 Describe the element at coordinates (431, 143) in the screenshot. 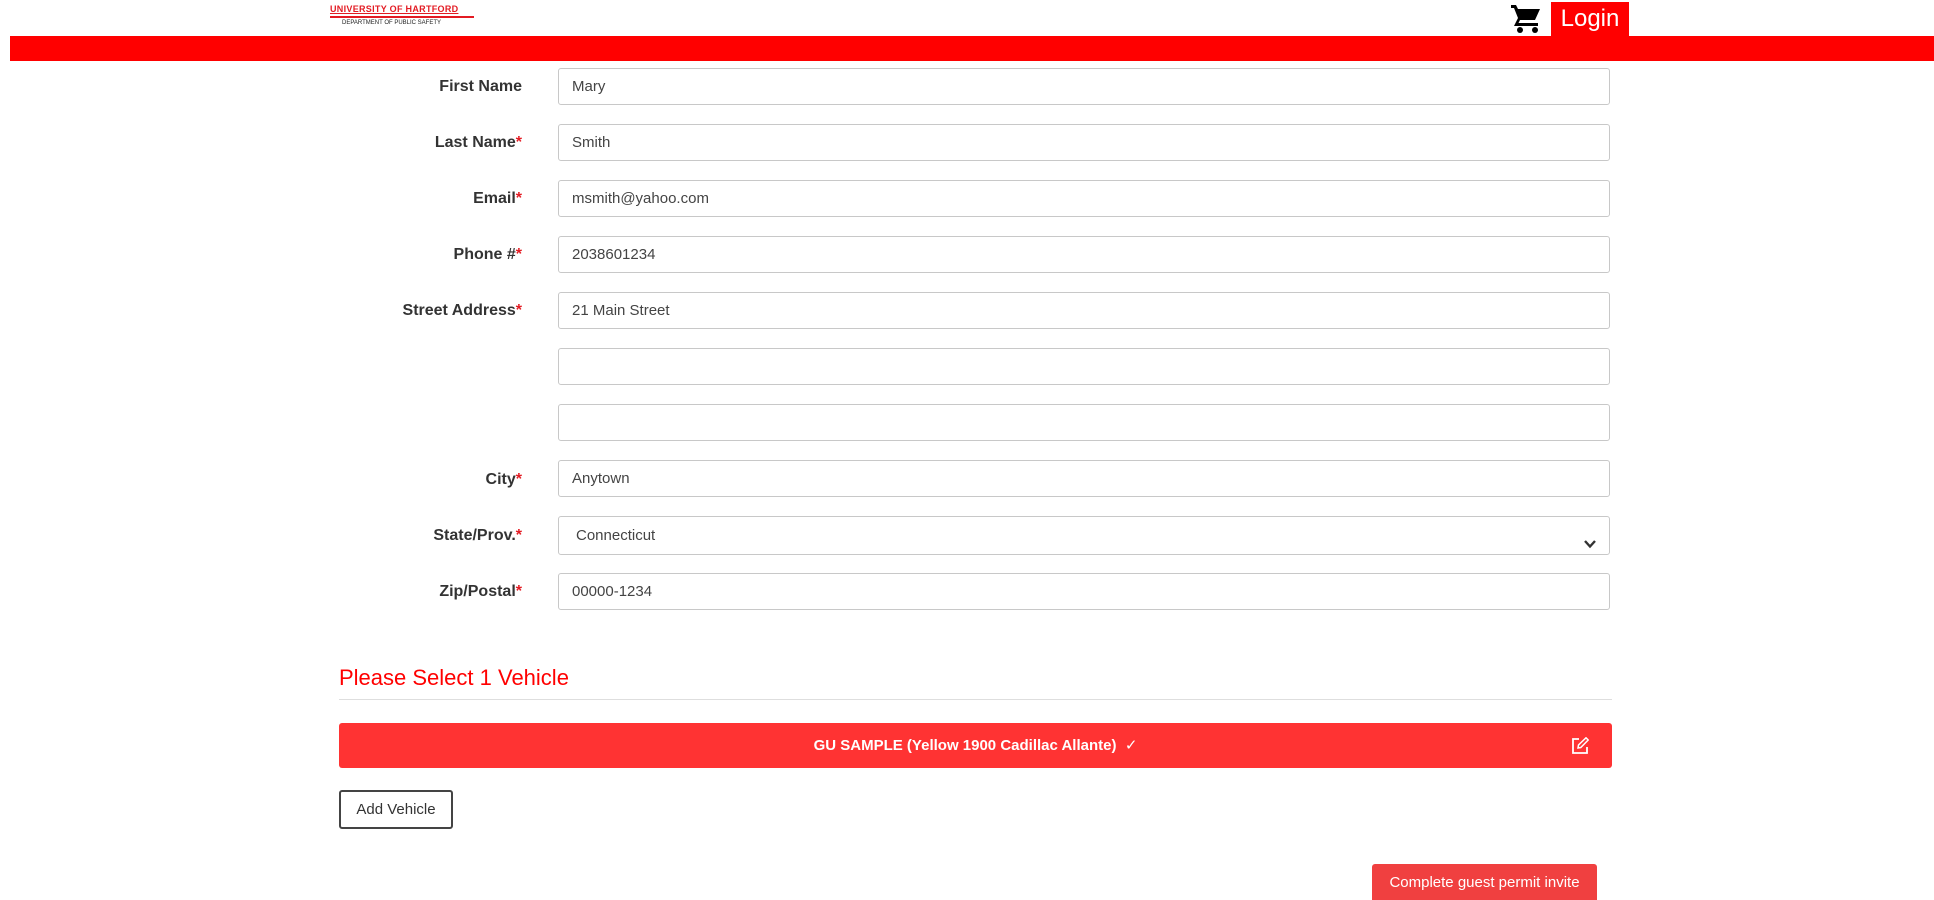

I see `last-name-label: Last Name*` at that location.